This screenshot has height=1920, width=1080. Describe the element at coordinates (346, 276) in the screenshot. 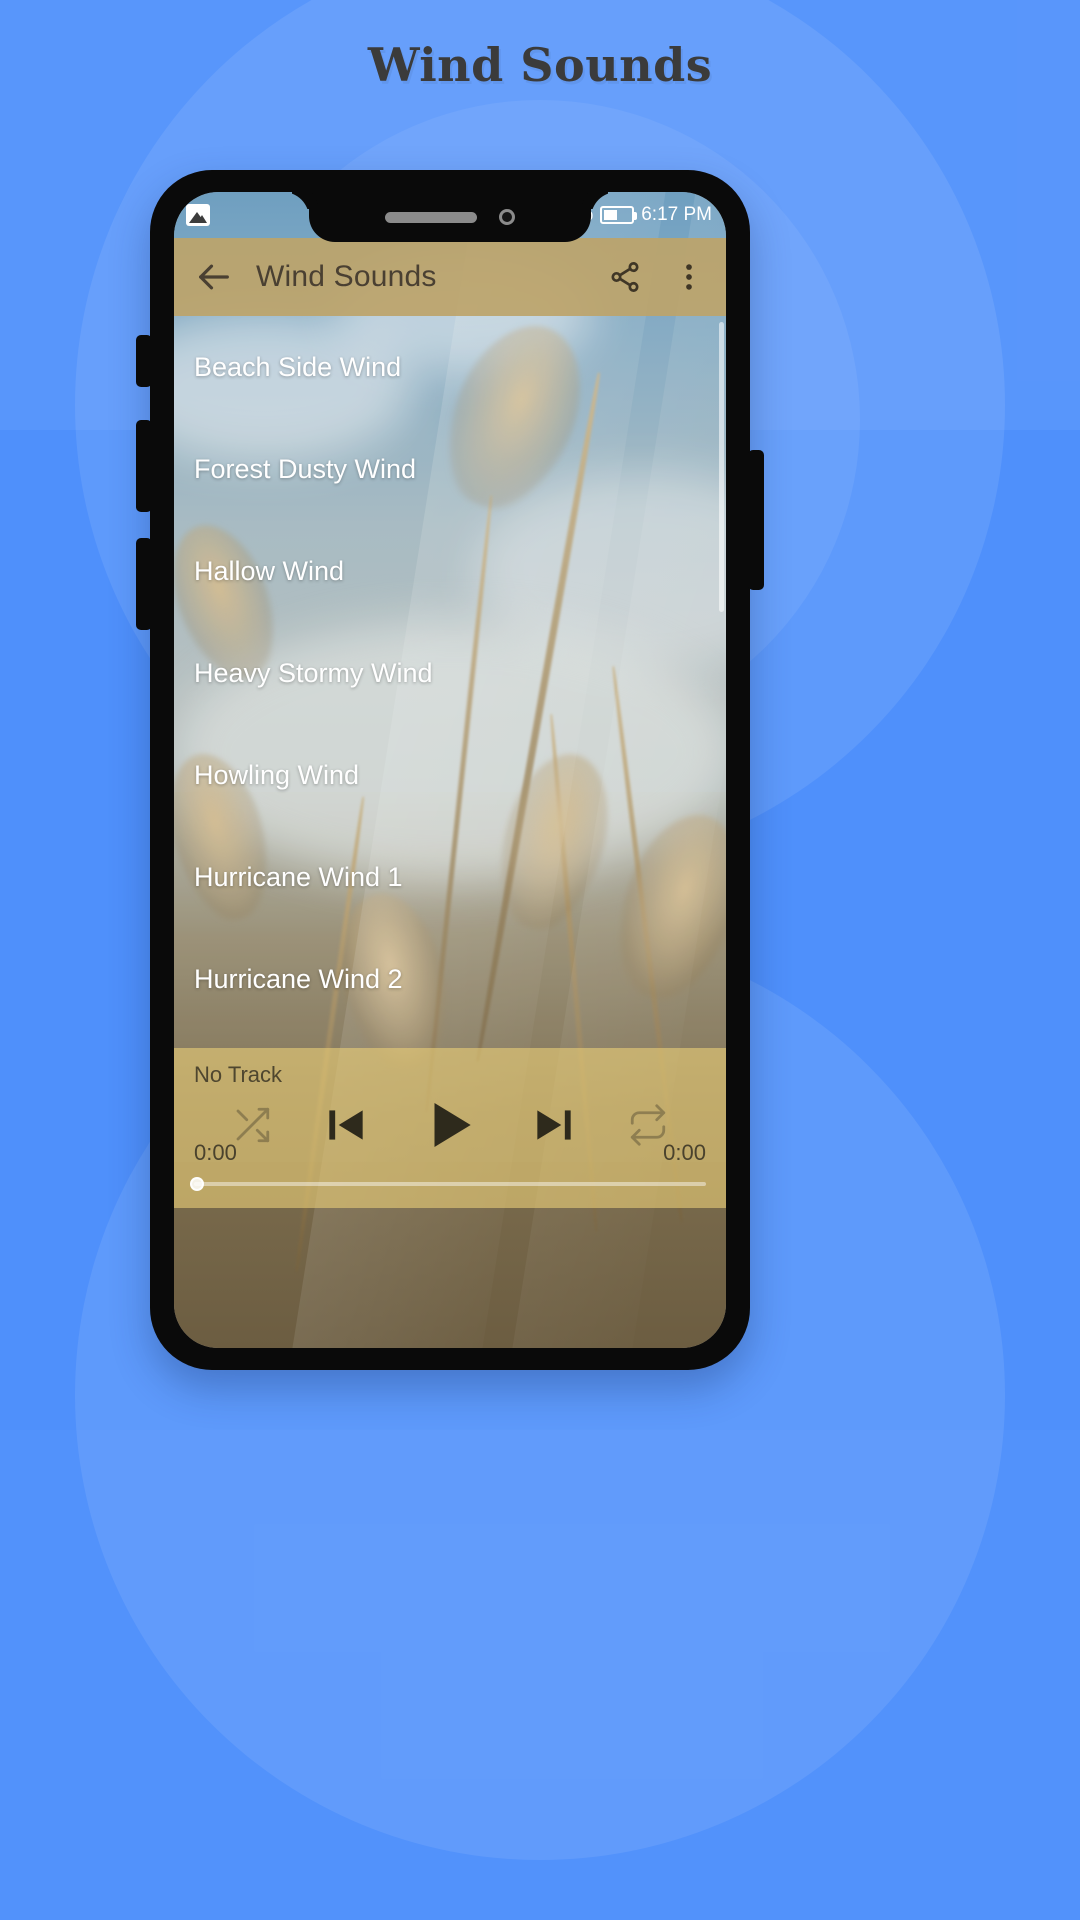

I see `page-title-toolbar: Wind Sounds` at that location.